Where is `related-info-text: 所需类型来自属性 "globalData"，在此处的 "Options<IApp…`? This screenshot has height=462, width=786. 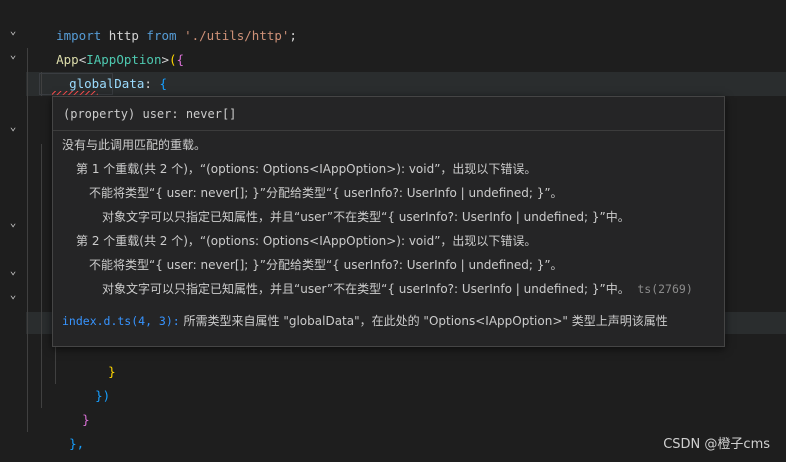 related-info-text: 所需类型来自属性 "globalData"，在此处的 "Options<IApp… is located at coordinates (423, 321).